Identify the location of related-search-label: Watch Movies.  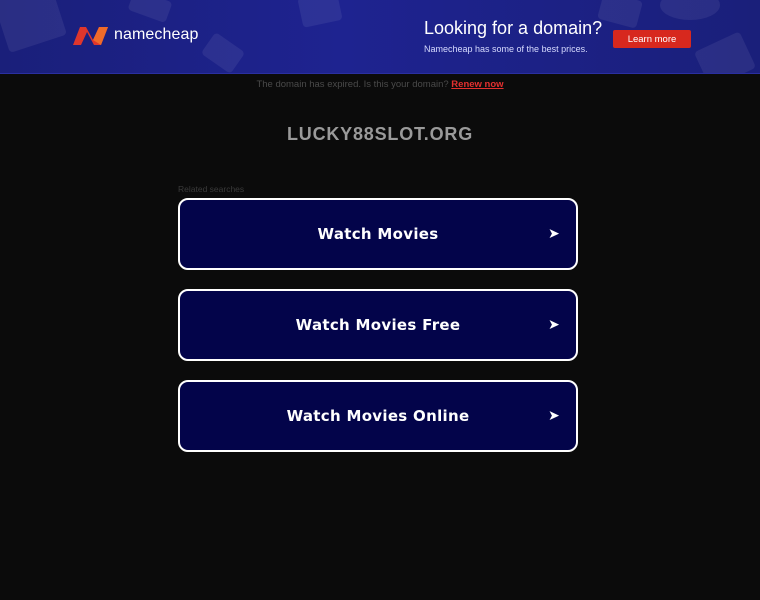
(378, 234).